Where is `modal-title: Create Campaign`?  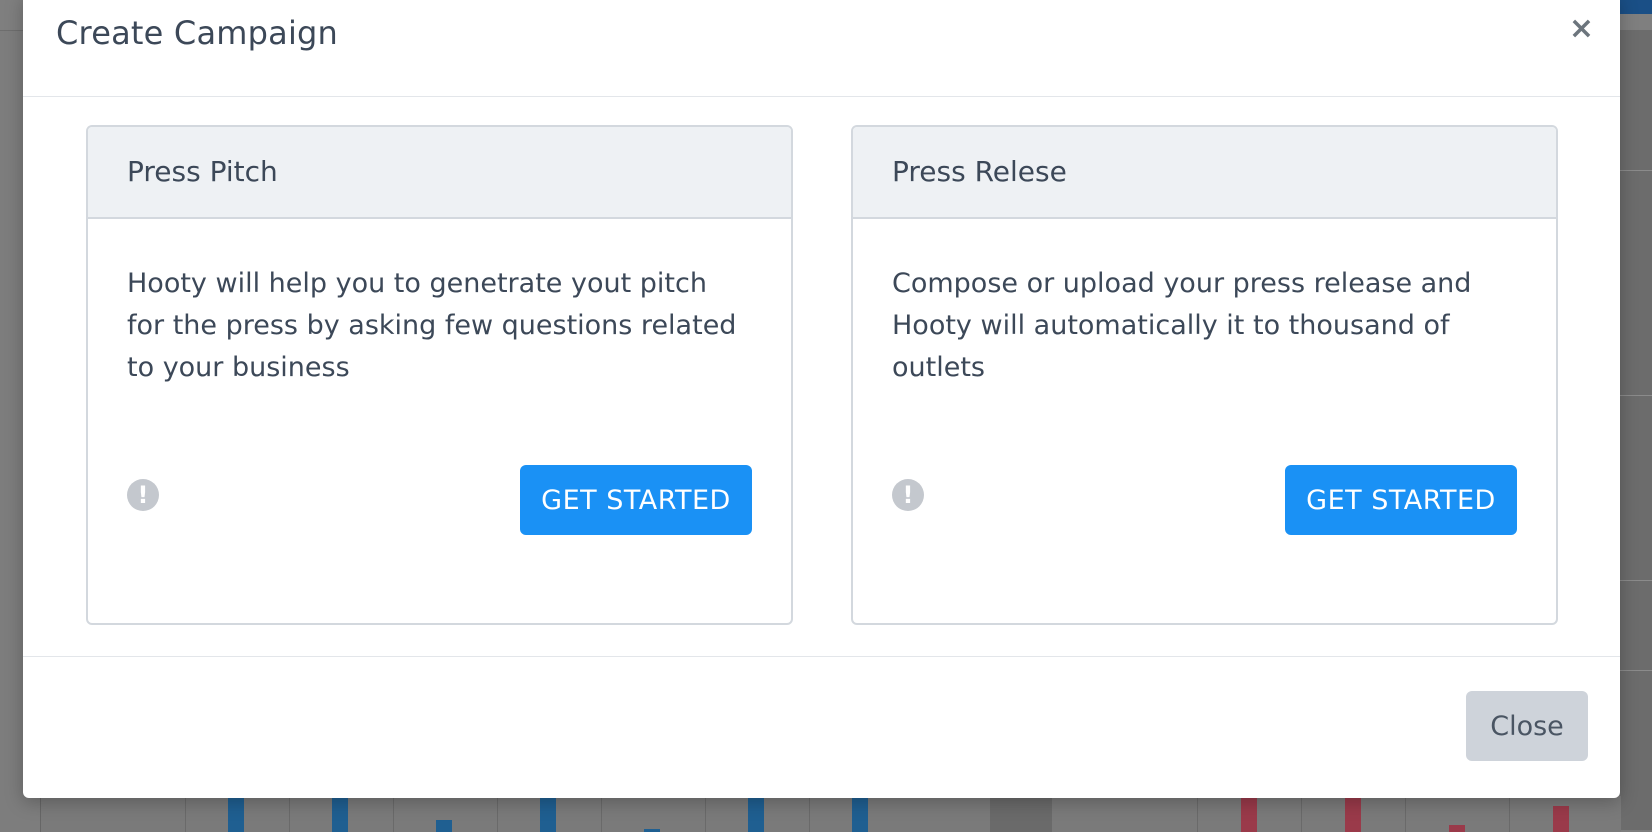 modal-title: Create Campaign is located at coordinates (197, 33).